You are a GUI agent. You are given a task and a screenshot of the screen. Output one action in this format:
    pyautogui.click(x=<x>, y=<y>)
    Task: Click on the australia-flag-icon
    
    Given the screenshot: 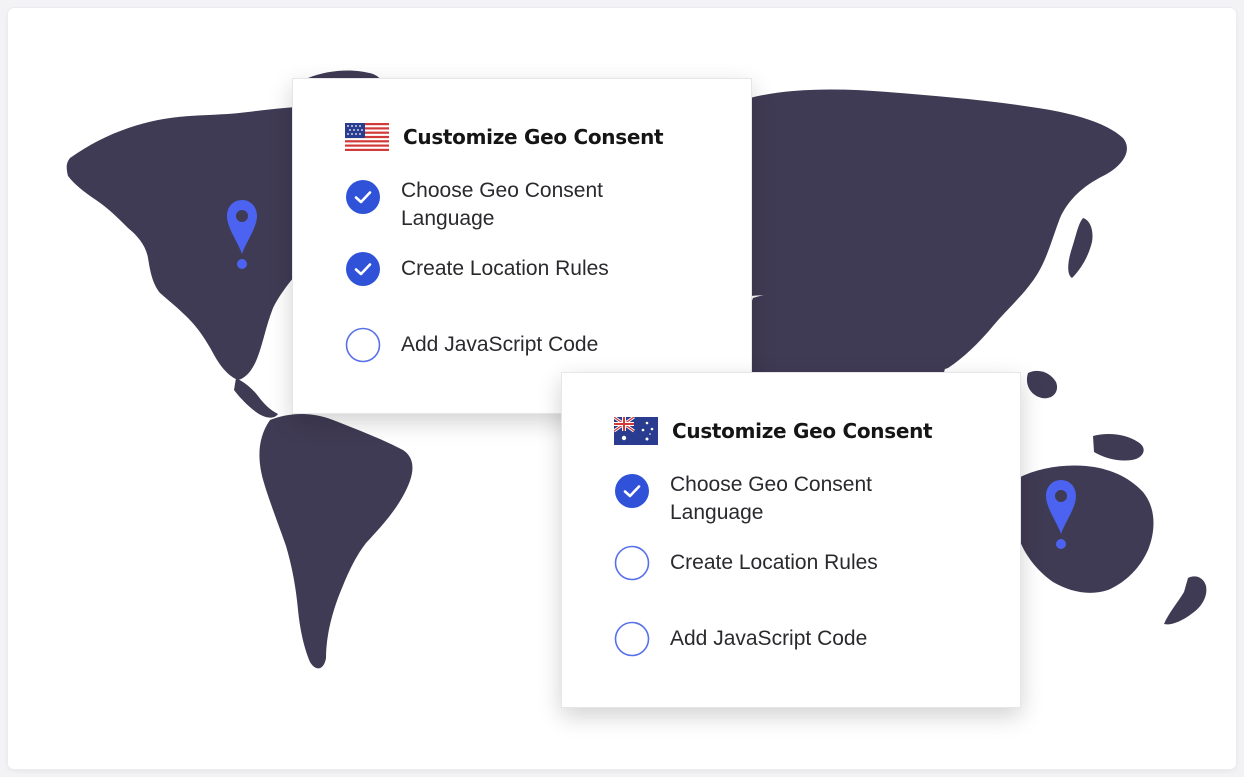 What is the action you would take?
    pyautogui.click(x=636, y=431)
    